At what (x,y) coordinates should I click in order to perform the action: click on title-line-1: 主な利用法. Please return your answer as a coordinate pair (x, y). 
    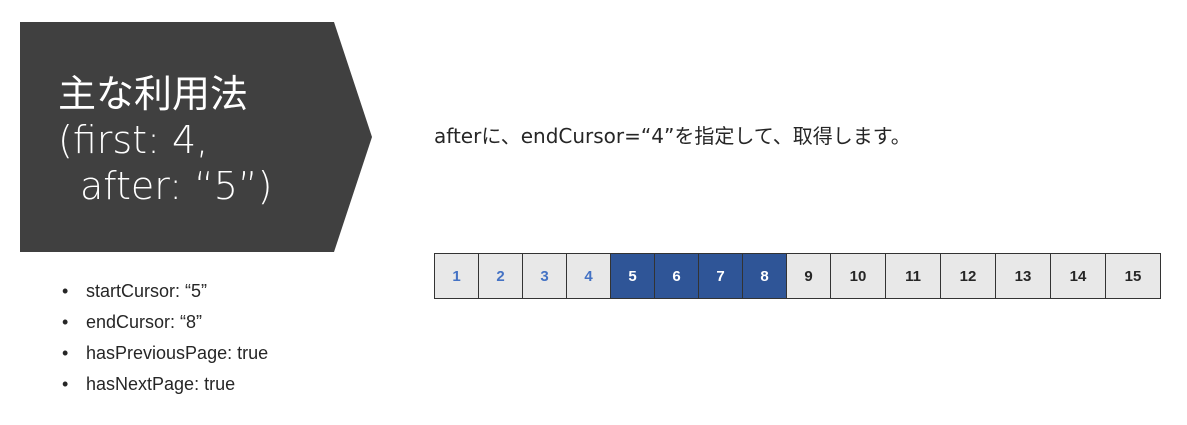
    Looking at the image, I should click on (153, 94).